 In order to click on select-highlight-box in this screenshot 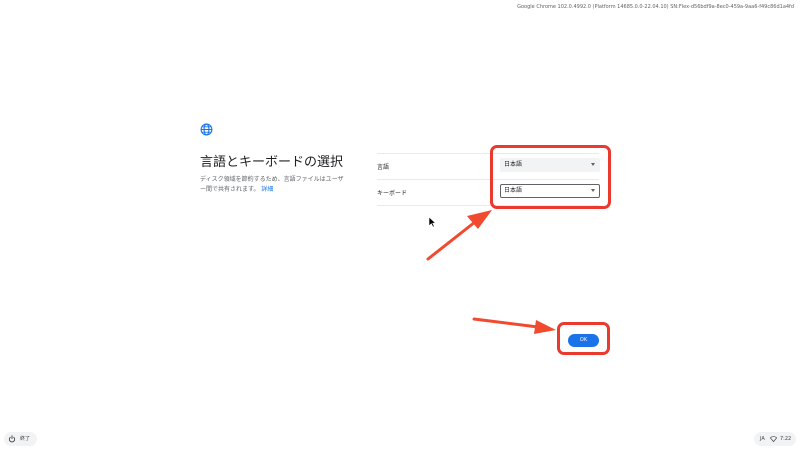, I will do `click(550, 177)`.